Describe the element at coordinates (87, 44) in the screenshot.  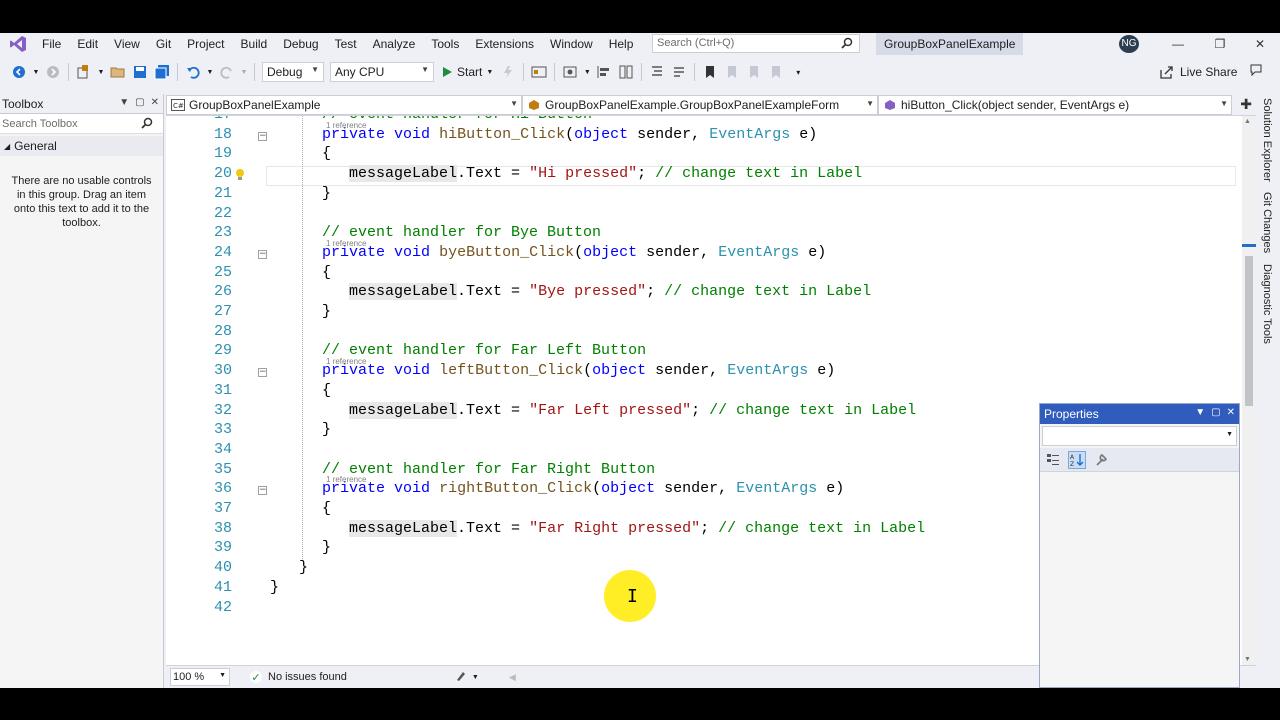
I see `menu-edit: Edit` at that location.